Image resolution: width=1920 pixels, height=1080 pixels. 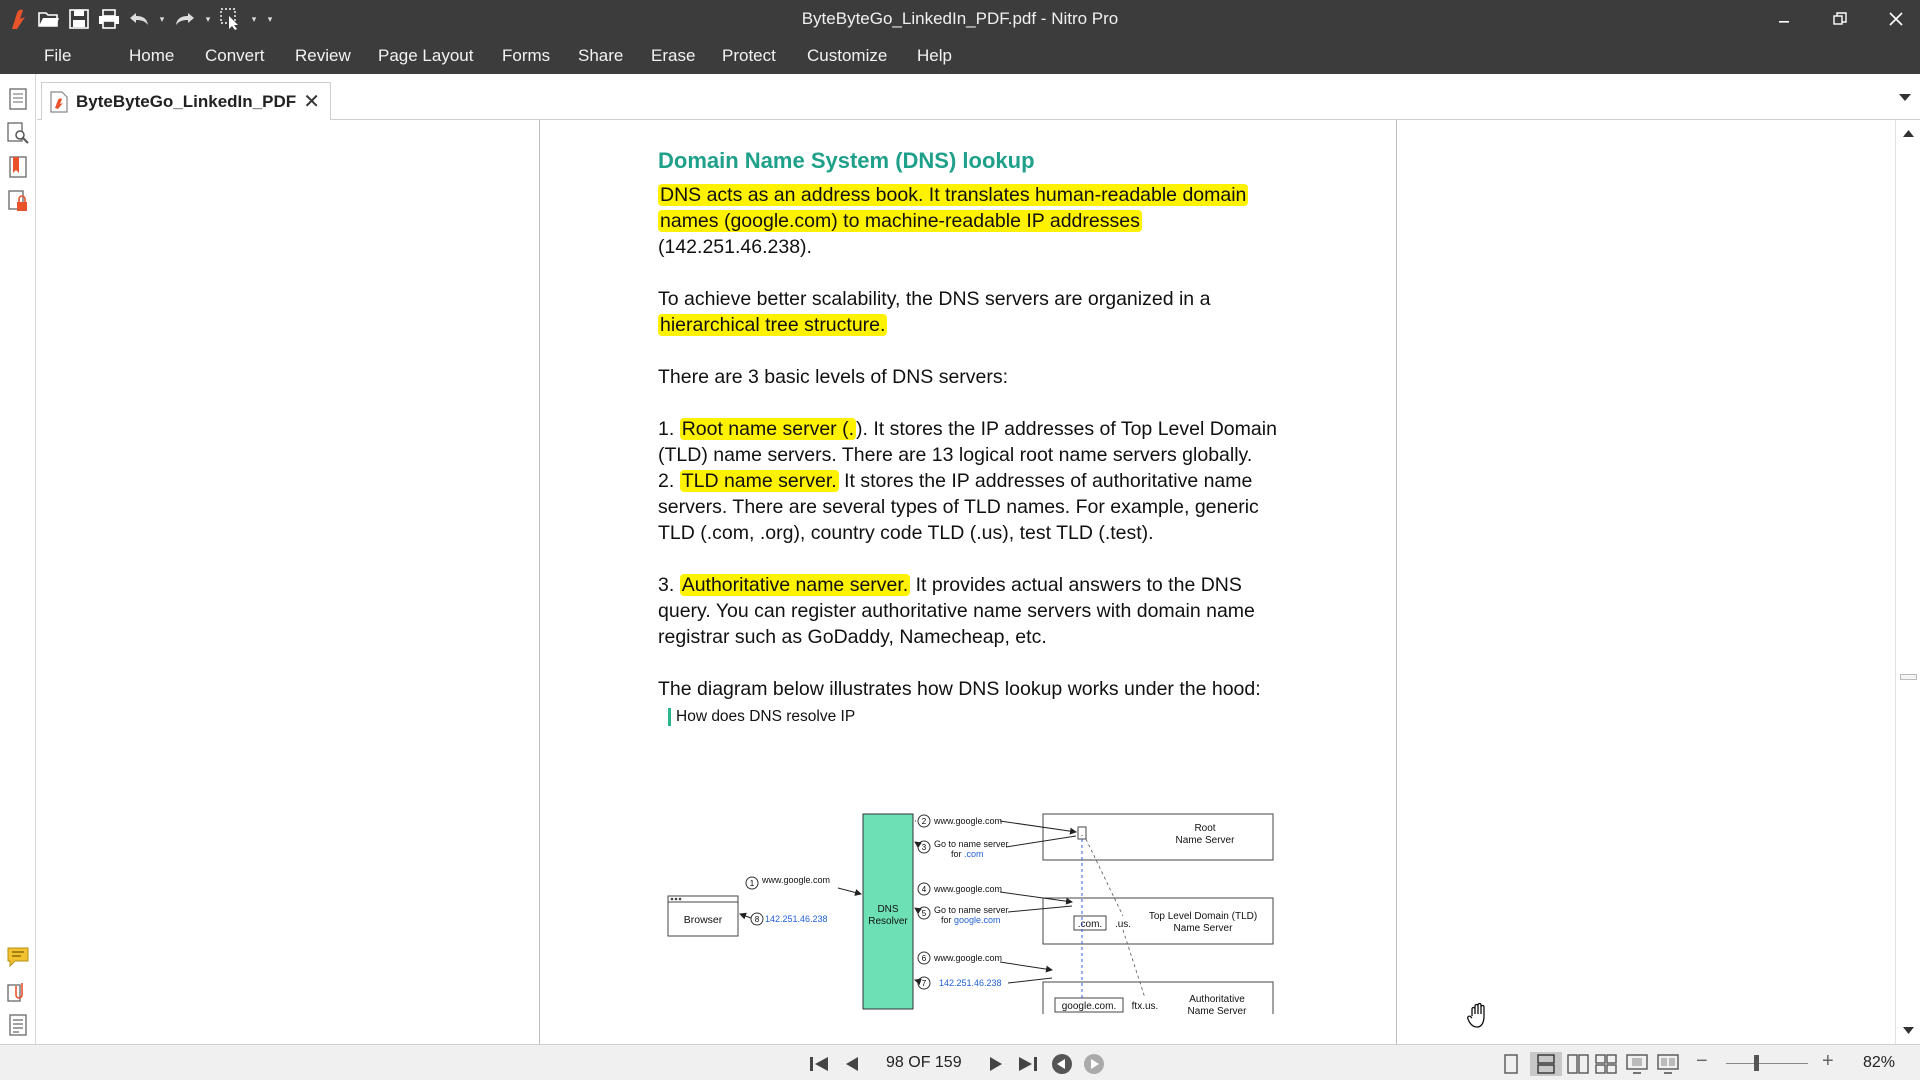 I want to click on list-number-3: 3., so click(x=669, y=585).